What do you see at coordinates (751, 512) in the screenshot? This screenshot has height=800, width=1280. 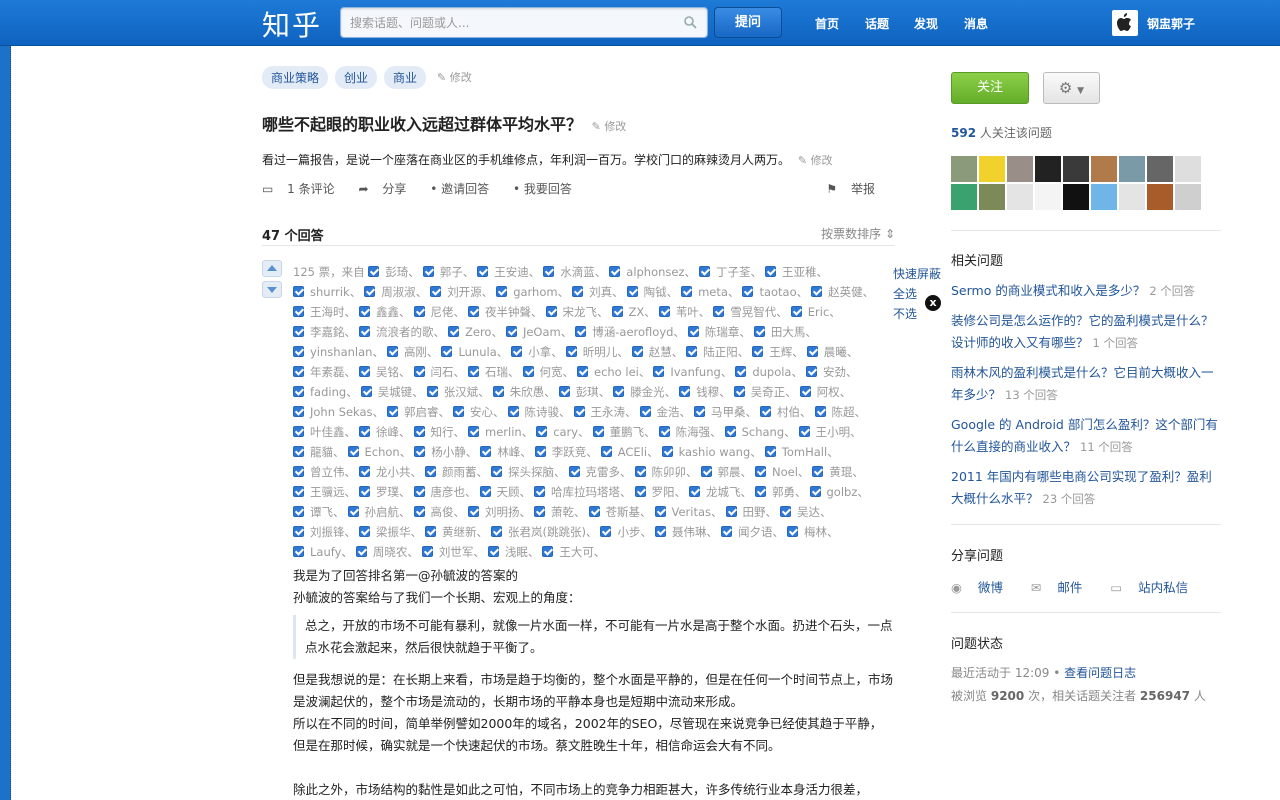 I see `voter-item: 田野、` at bounding box center [751, 512].